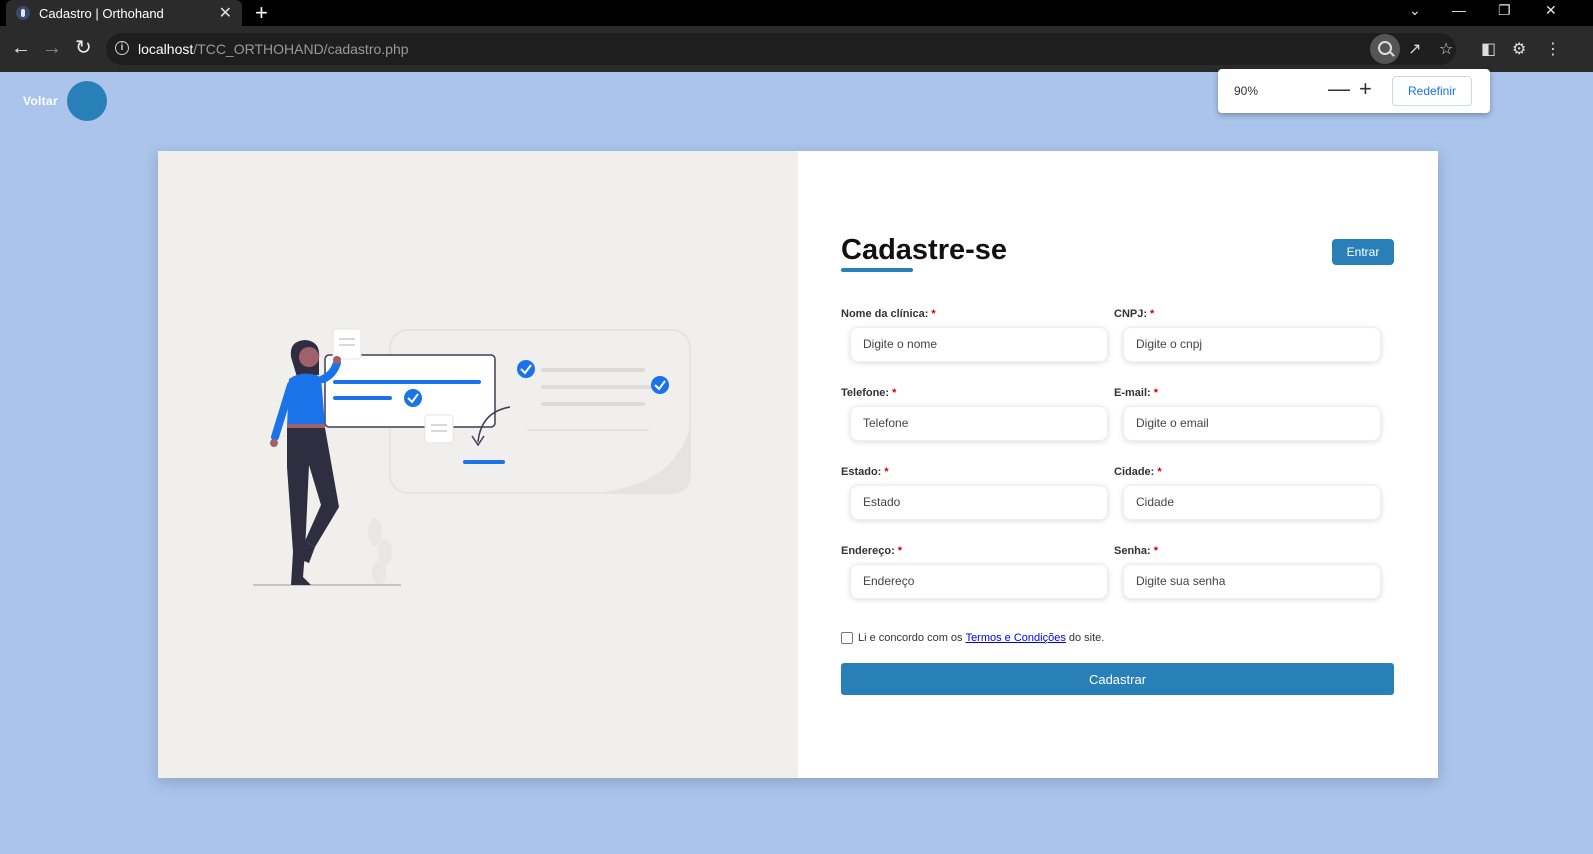 The image size is (1593, 854). What do you see at coordinates (1415, 10) in the screenshot?
I see `tab-search-dropdown-icon: ⌄` at bounding box center [1415, 10].